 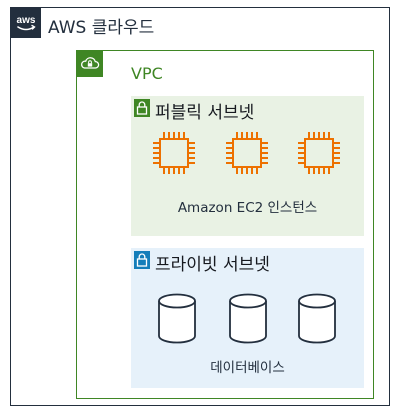 I want to click on cloud-label: AWS 클라우드, so click(x=101, y=28).